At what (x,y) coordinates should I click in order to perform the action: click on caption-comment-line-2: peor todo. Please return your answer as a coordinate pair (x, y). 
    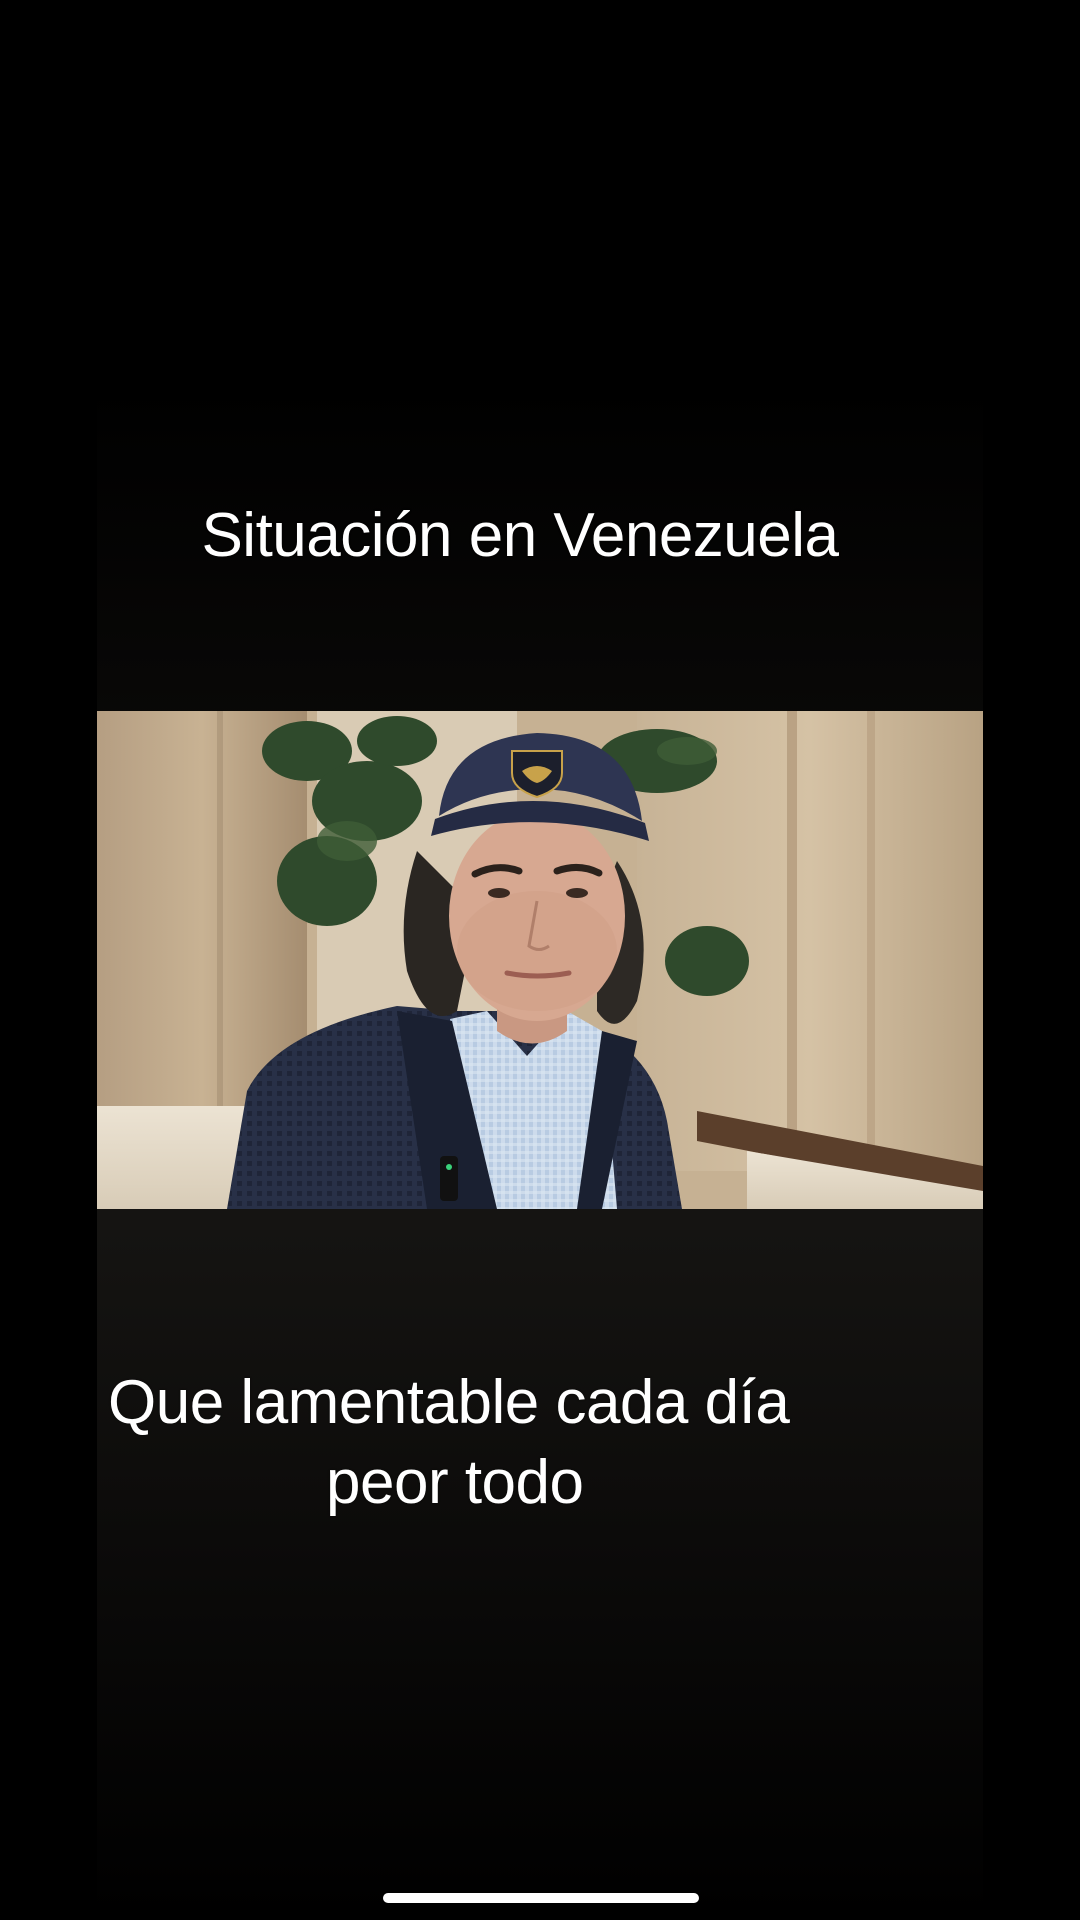
    Looking at the image, I should click on (455, 1482).